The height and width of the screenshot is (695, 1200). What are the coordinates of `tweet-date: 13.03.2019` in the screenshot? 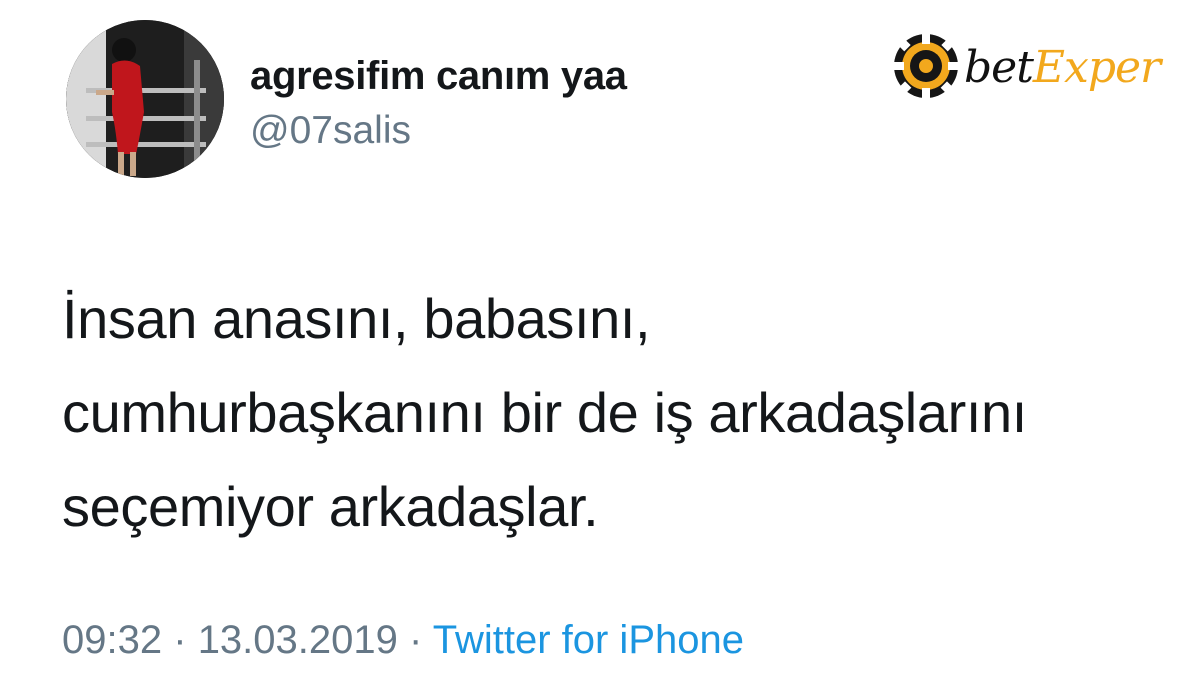 It's located at (298, 640).